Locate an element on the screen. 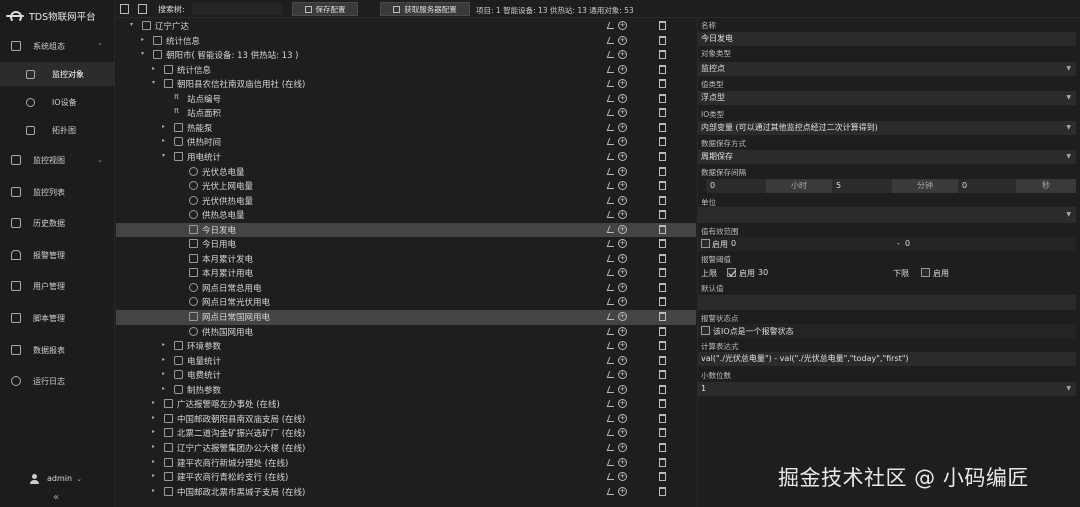 The width and height of the screenshot is (1080, 507). sidebar-item-io-devices: IO设备 is located at coordinates (57, 102).